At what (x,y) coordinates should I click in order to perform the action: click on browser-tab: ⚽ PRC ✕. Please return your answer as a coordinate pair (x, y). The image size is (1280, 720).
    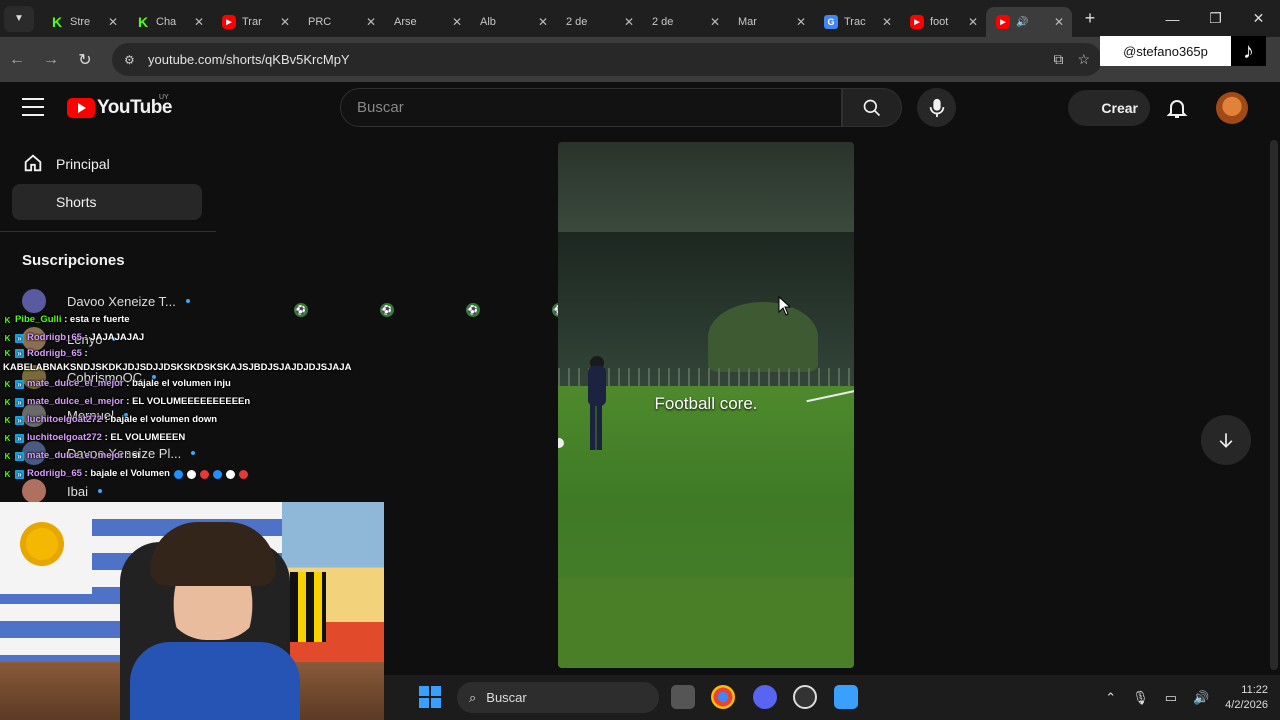
    Looking at the image, I should click on (339, 162).